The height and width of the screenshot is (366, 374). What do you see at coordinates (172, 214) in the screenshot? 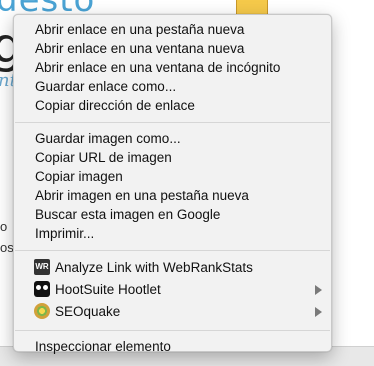
I see `menu-item-search-image-google: Buscar esta imagen en Google` at bounding box center [172, 214].